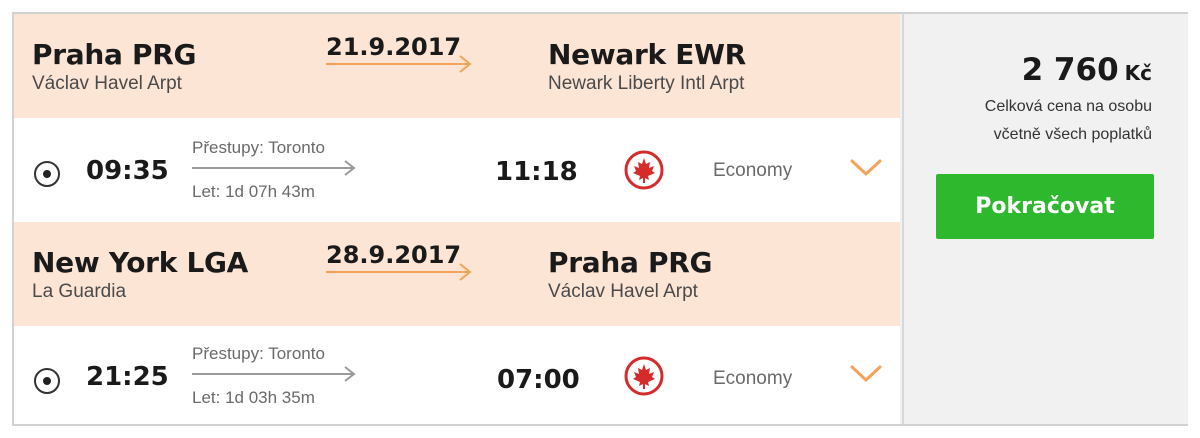 The height and width of the screenshot is (438, 1200). Describe the element at coordinates (630, 262) in the screenshot. I see `destination-city: Praha PRG` at that location.